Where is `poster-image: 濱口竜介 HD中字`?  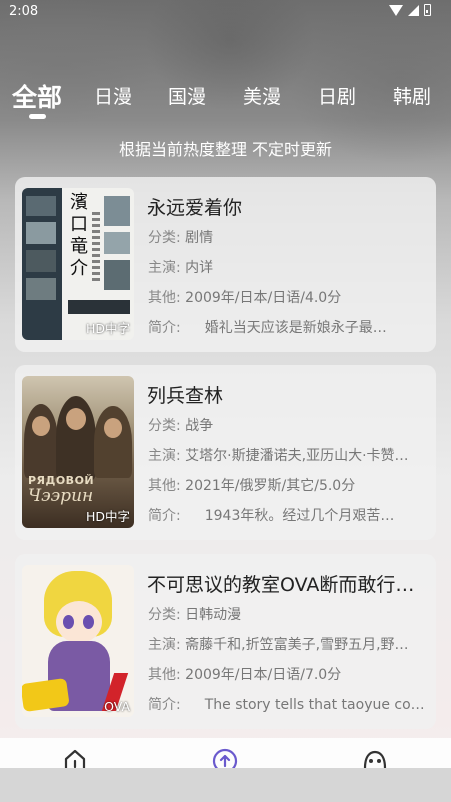 poster-image: 濱口竜介 HD中字 is located at coordinates (78, 264).